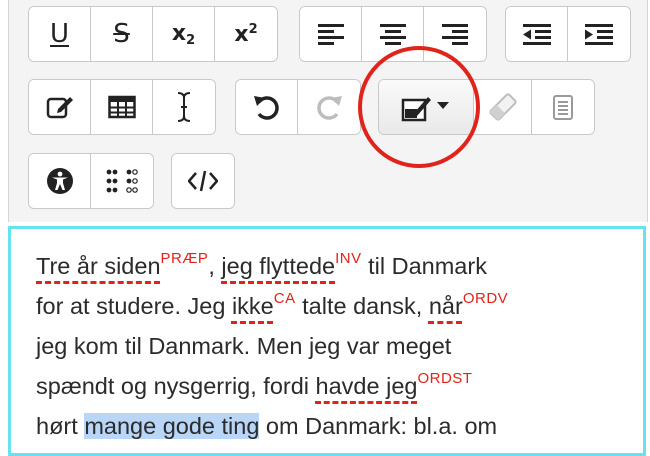  Describe the element at coordinates (445, 378) in the screenshot. I see `error-tag: ORDST` at that location.